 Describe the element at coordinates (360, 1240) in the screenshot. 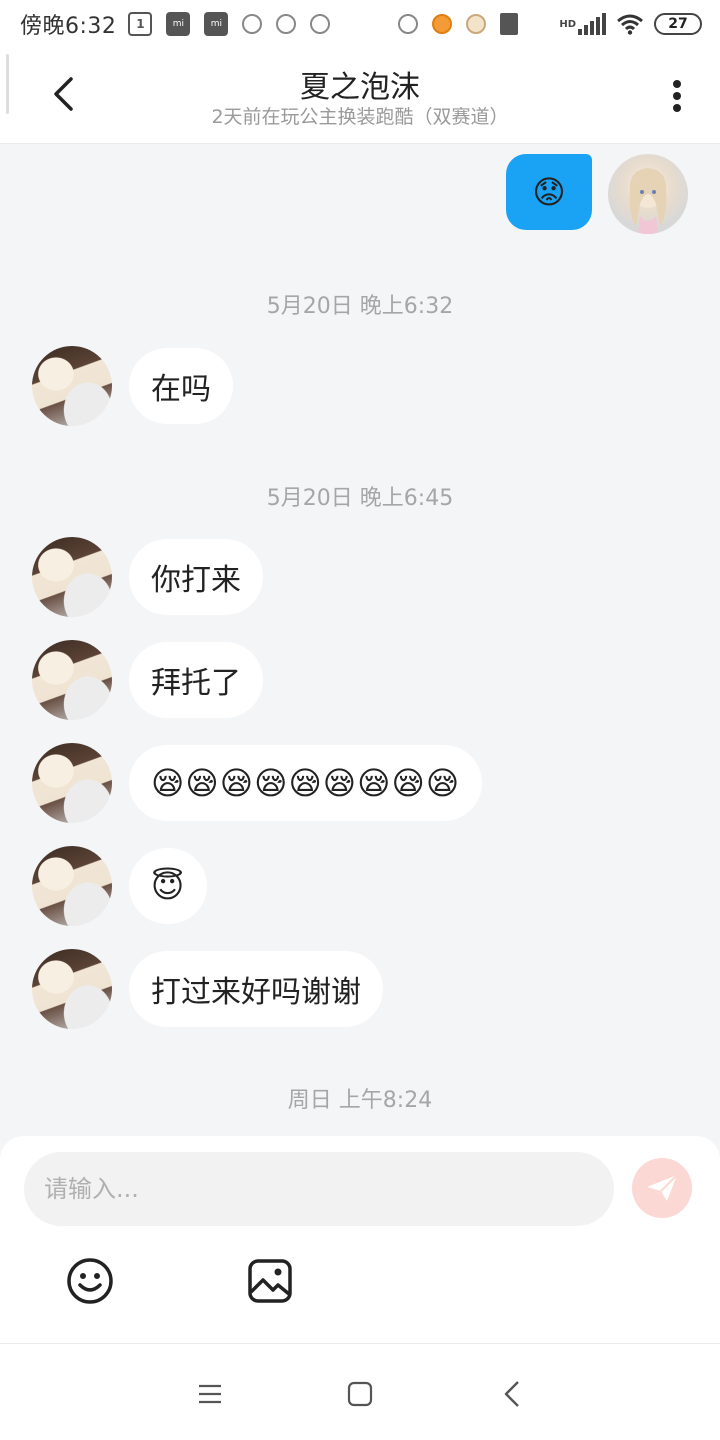

I see `composer` at that location.